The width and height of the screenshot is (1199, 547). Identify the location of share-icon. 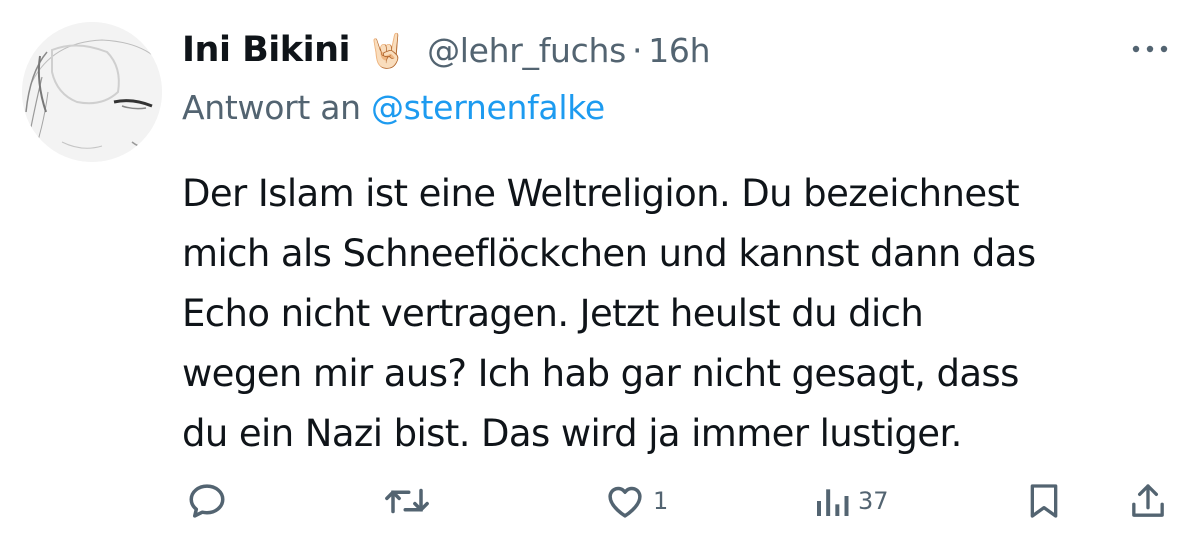
(1148, 500).